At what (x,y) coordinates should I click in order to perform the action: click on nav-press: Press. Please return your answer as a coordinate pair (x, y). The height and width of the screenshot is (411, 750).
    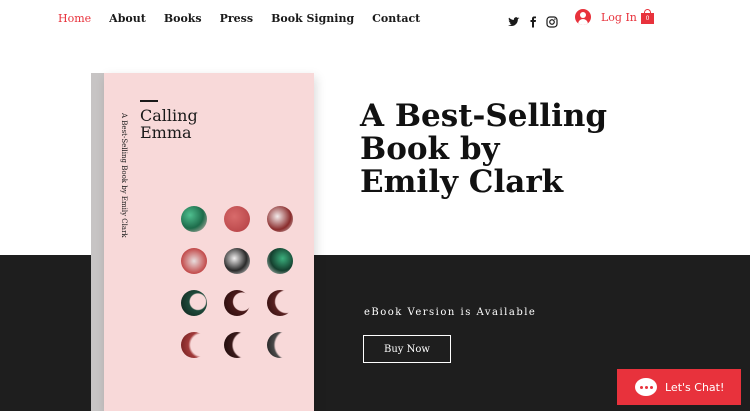
    Looking at the image, I should click on (236, 19).